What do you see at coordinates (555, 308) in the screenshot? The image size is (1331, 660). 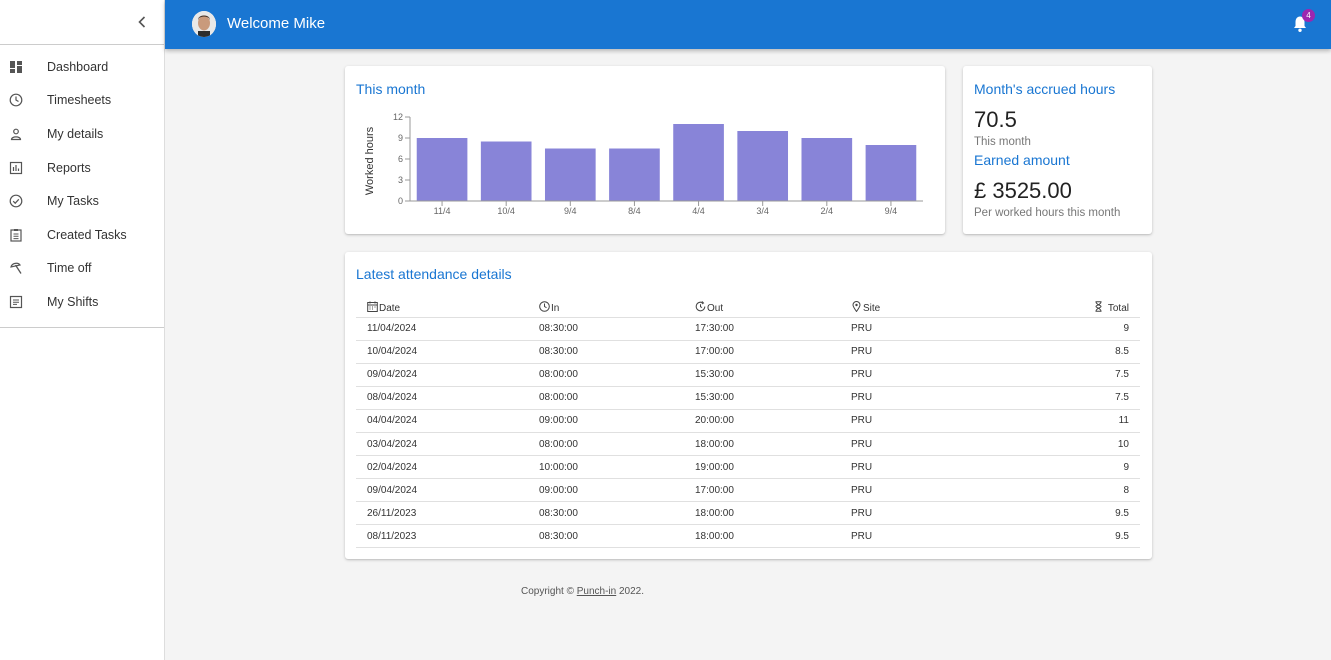 I see `column-label: In` at bounding box center [555, 308].